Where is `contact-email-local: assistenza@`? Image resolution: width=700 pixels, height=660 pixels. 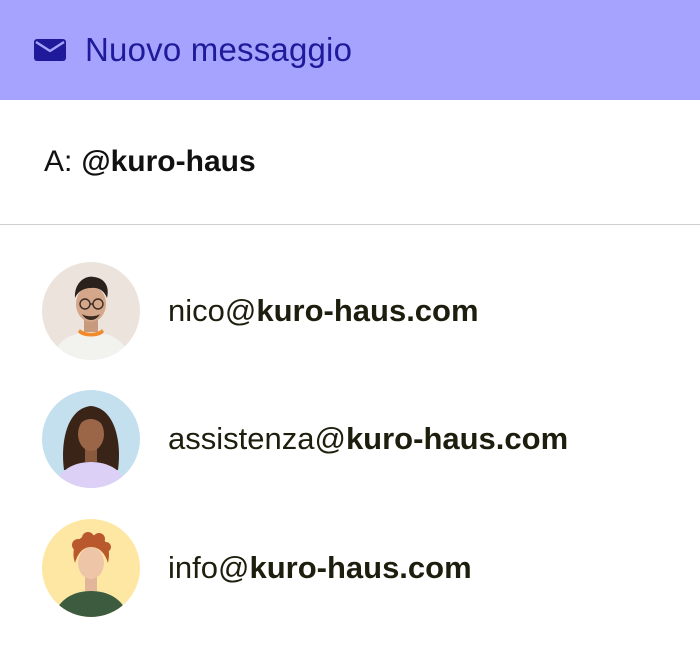
contact-email-local: assistenza@ is located at coordinates (257, 438).